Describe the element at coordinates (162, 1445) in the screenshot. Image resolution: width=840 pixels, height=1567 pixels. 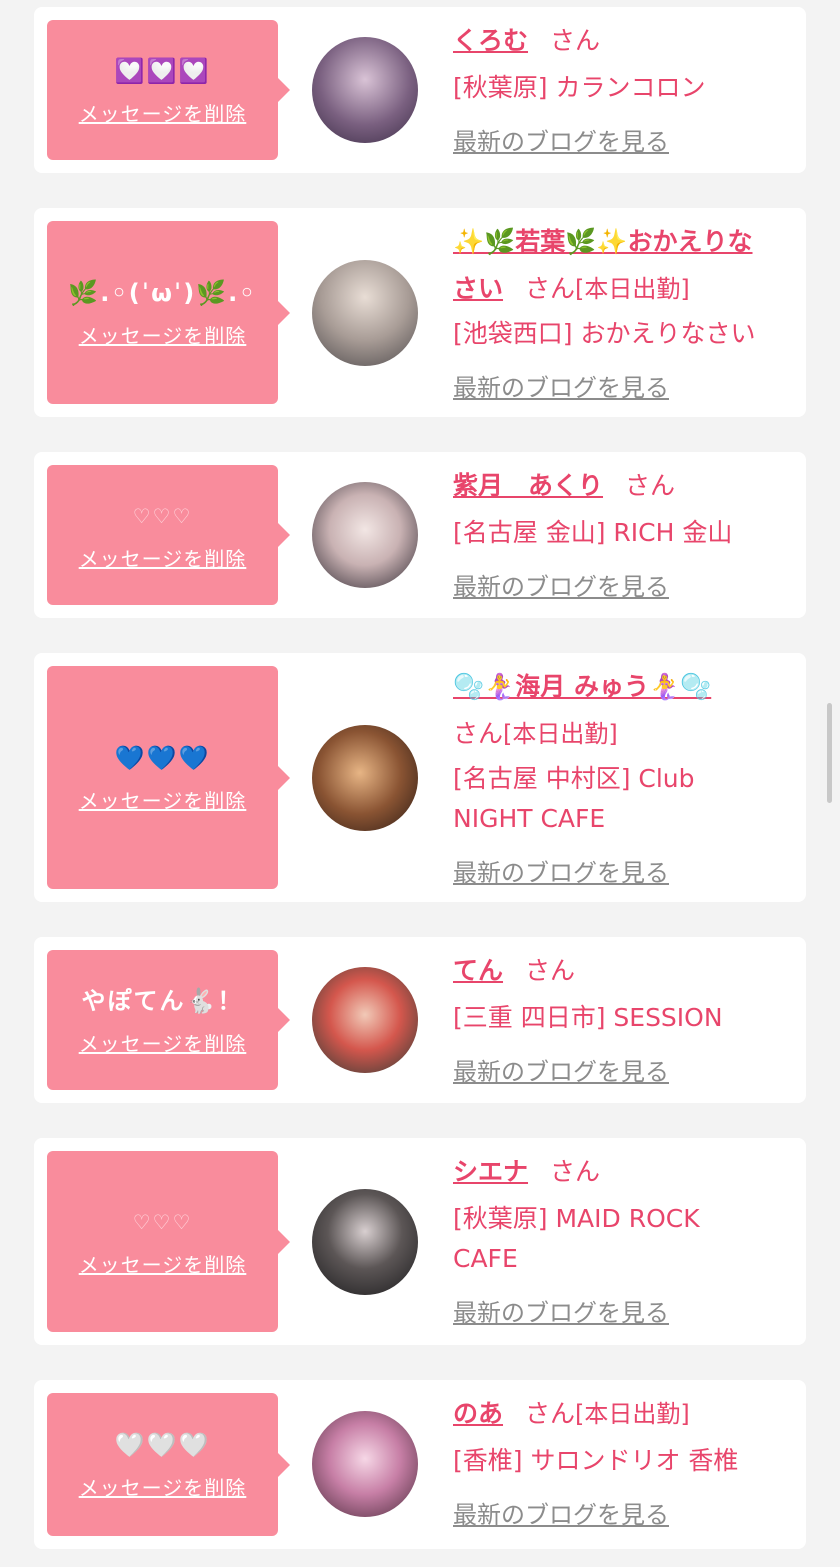
I see `message-text: 🤍🤍🤍` at that location.